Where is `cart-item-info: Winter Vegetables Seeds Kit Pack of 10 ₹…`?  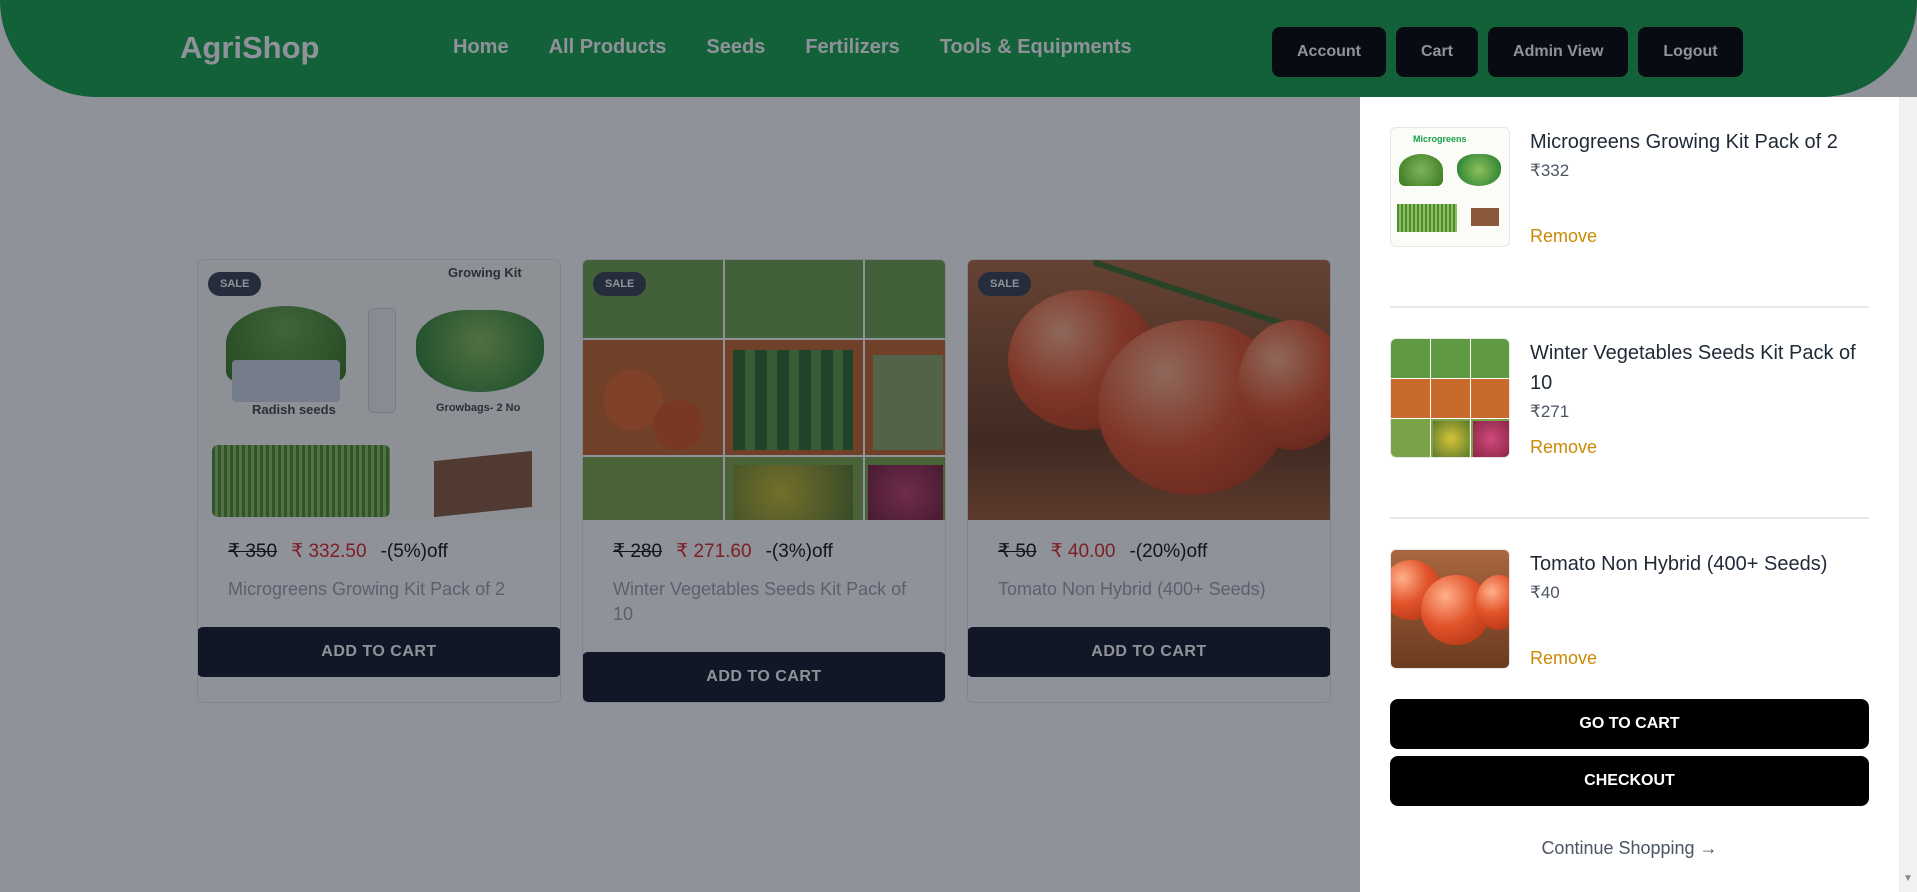 cart-item-info: Winter Vegetables Seeds Kit Pack of 10 ₹… is located at coordinates (1699, 398).